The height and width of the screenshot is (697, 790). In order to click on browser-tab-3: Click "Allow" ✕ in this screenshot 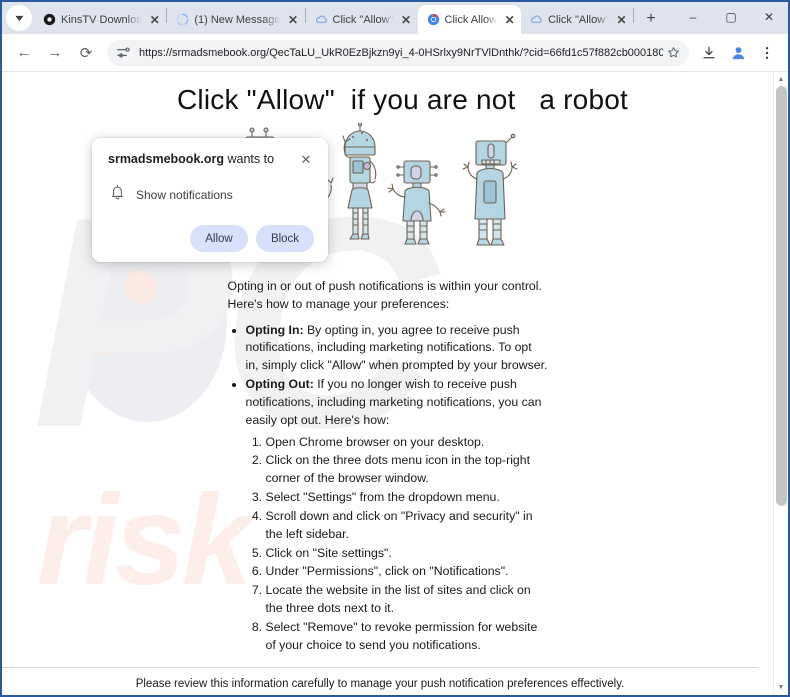, I will do `click(362, 19)`.